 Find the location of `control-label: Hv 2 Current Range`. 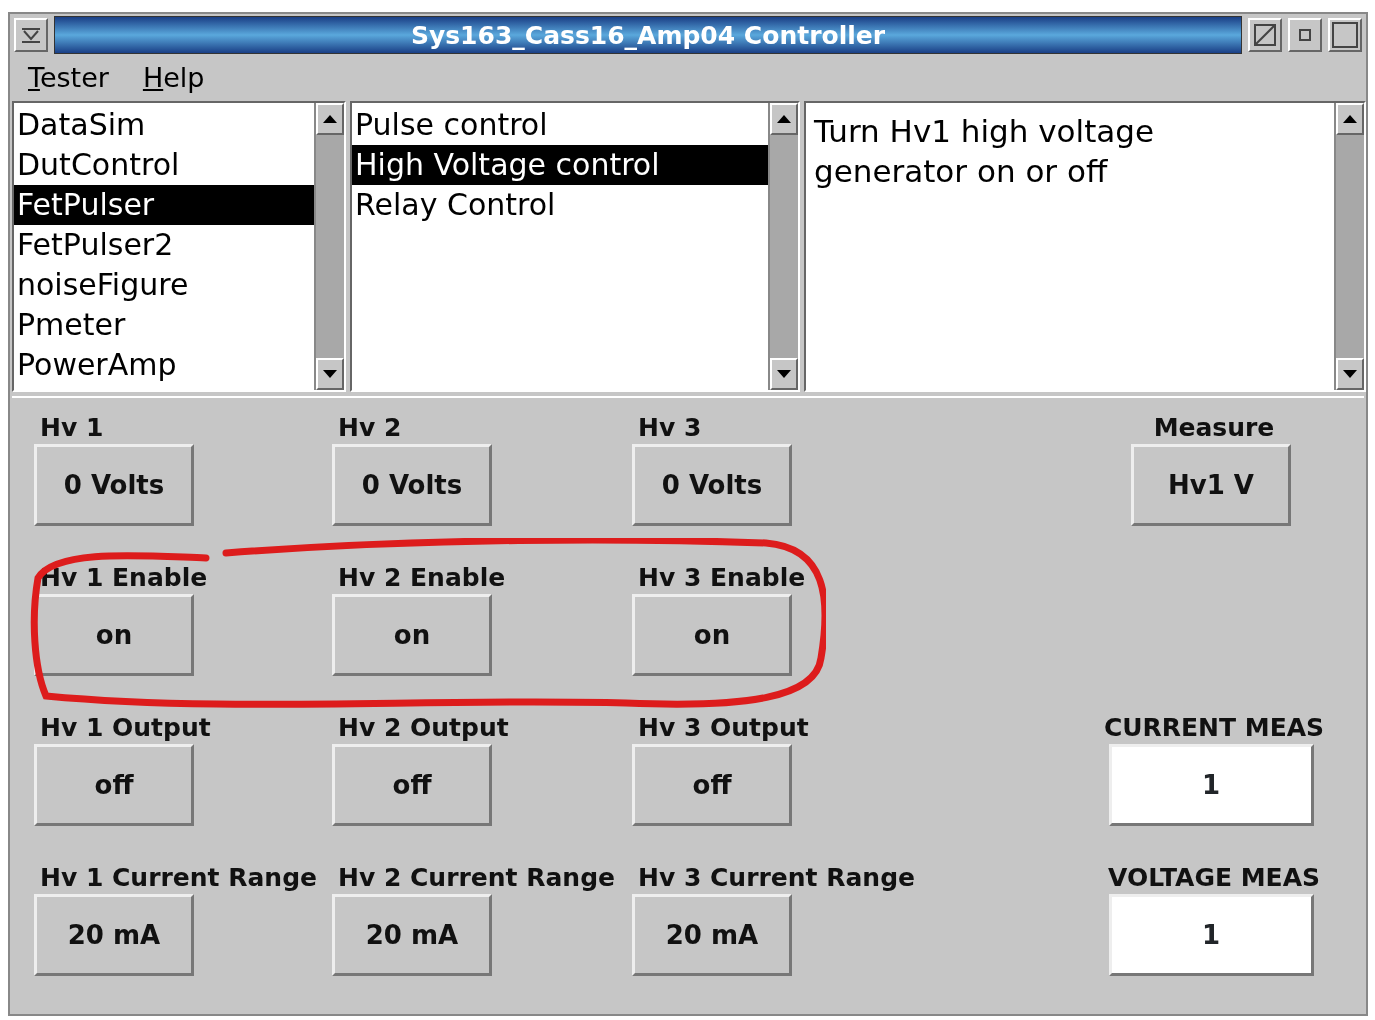

control-label: Hv 2 Current Range is located at coordinates (476, 878).